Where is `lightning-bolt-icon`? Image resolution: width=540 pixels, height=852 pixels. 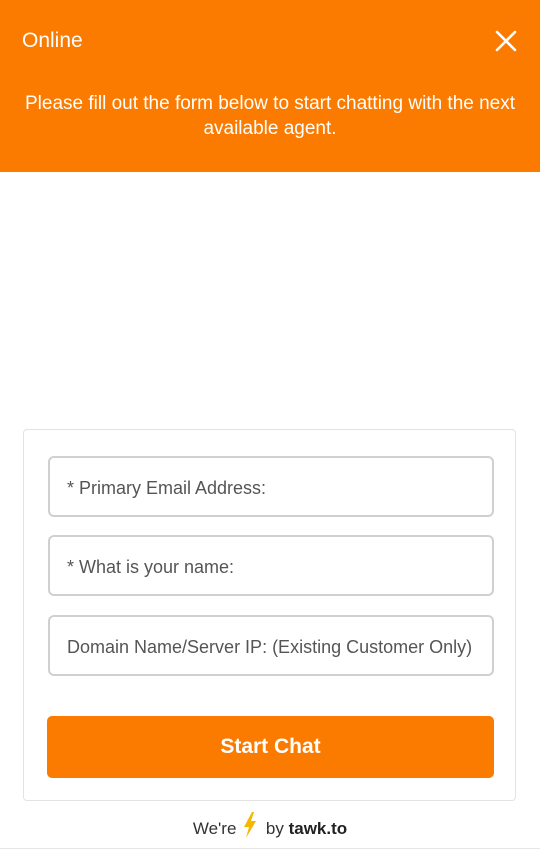 lightning-bolt-icon is located at coordinates (250, 829).